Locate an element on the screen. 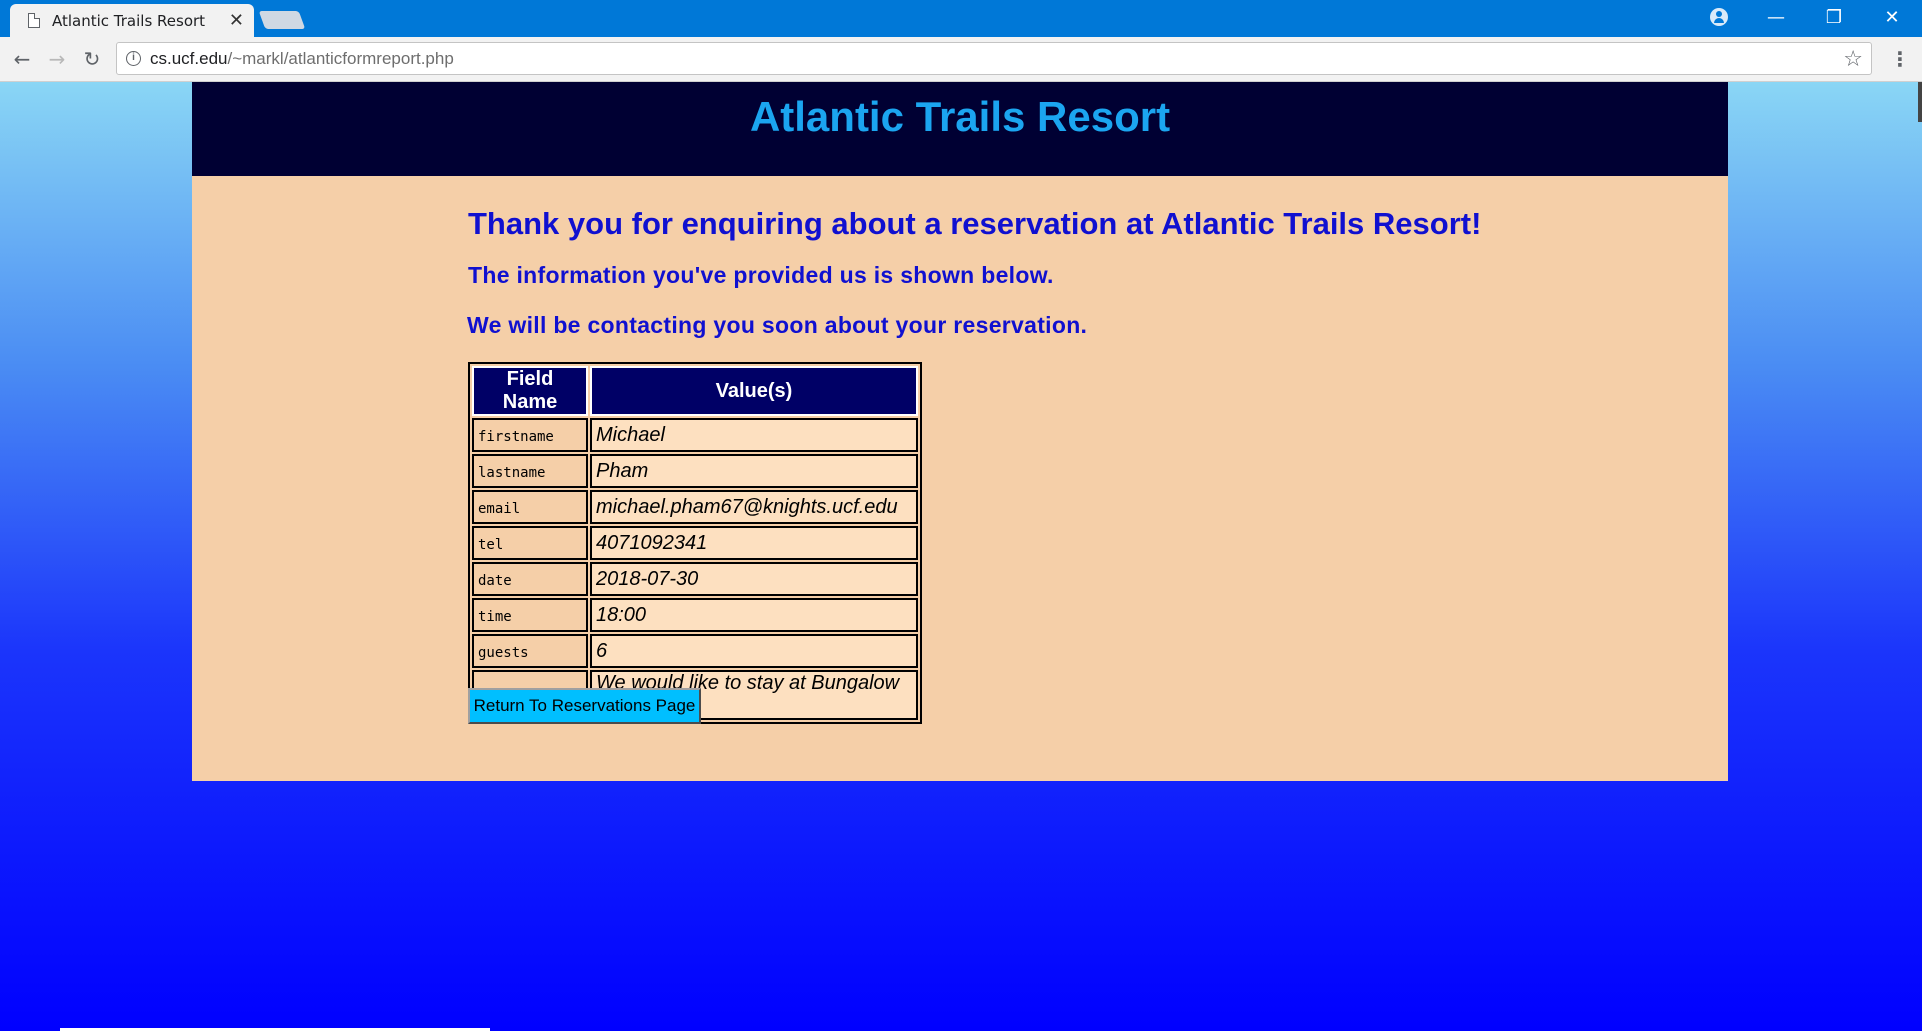 The height and width of the screenshot is (1031, 1922). tab-close-icon: ✕ is located at coordinates (236, 20).